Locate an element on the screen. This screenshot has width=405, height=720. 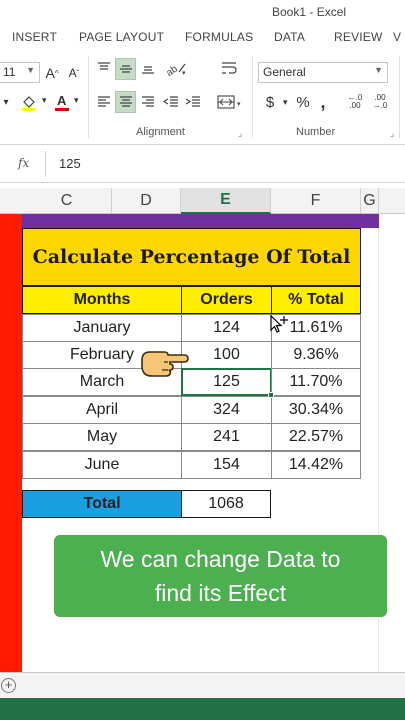
column-header-d: D is located at coordinates (146, 201).